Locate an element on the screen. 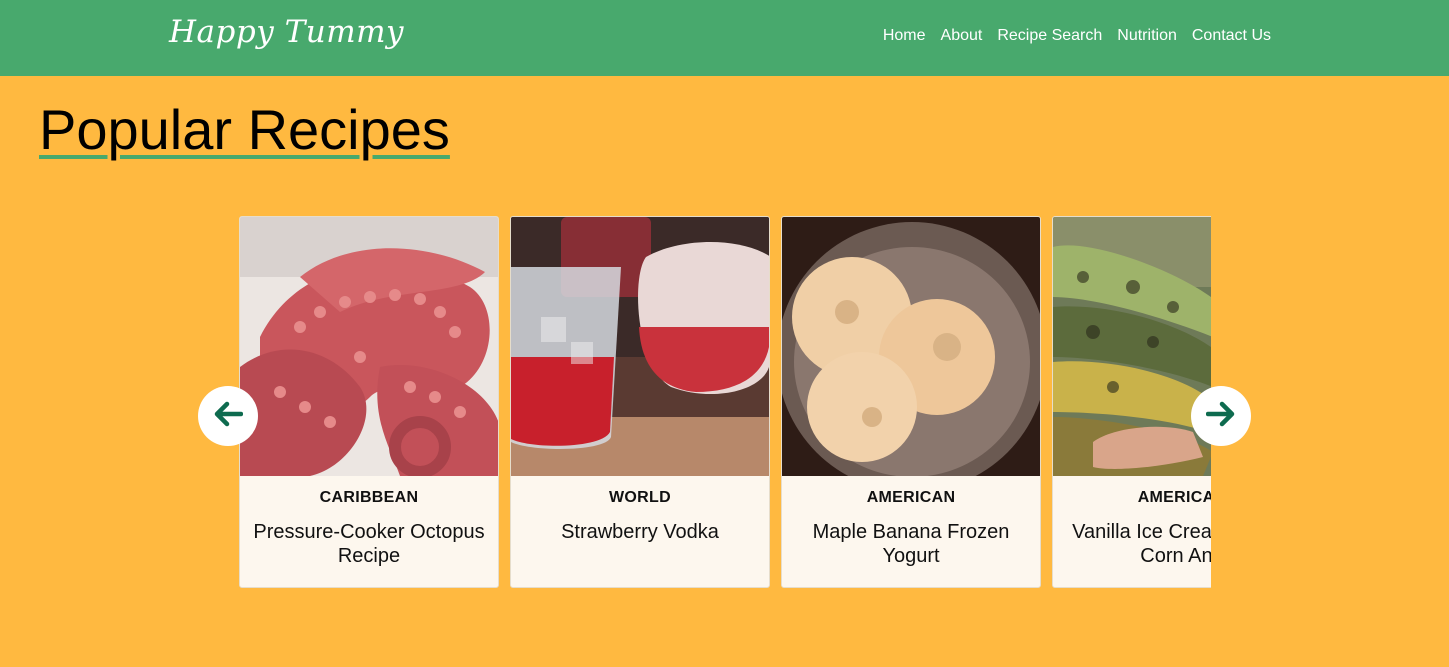 The height and width of the screenshot is (667, 1449). carousel-prev-button is located at coordinates (228, 416).